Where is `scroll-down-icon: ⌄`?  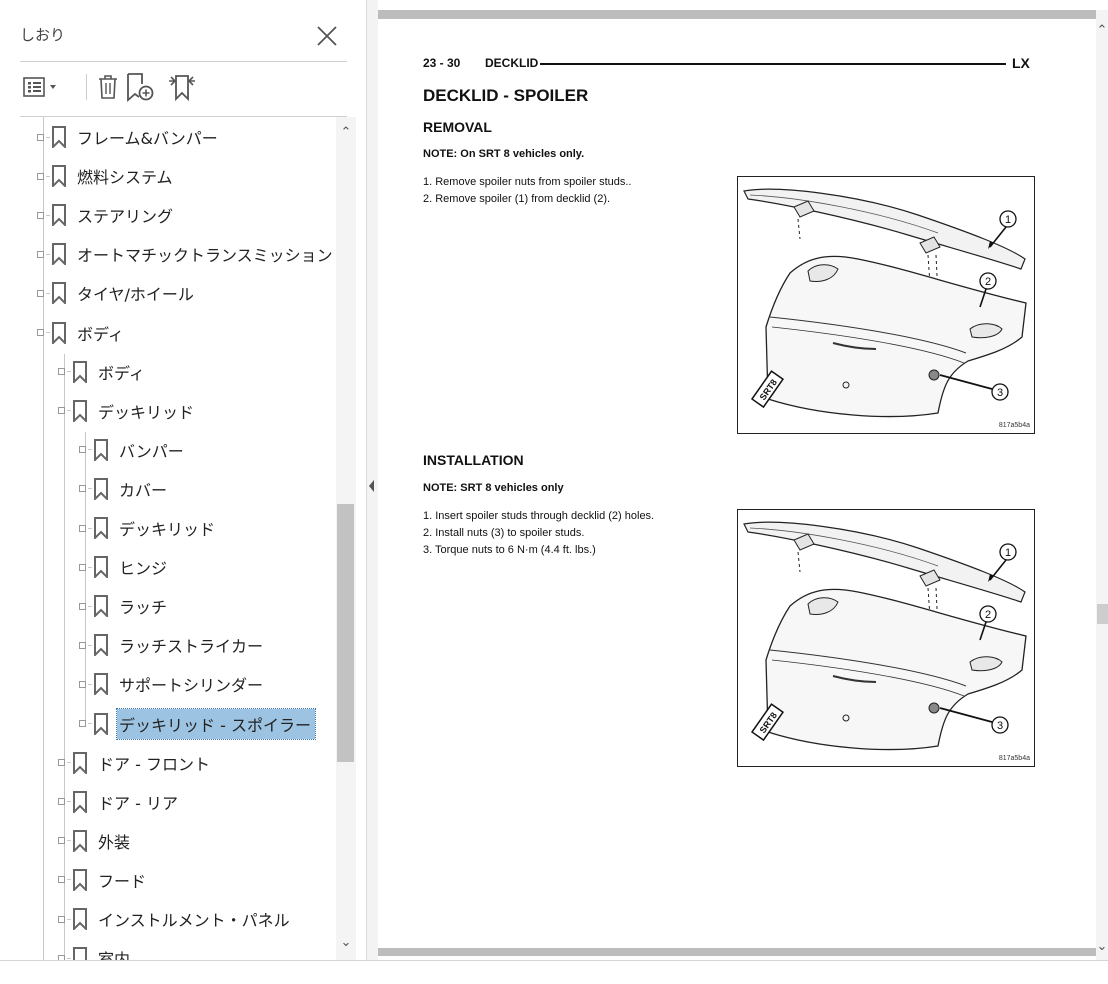
scroll-down-icon: ⌄ is located at coordinates (346, 943).